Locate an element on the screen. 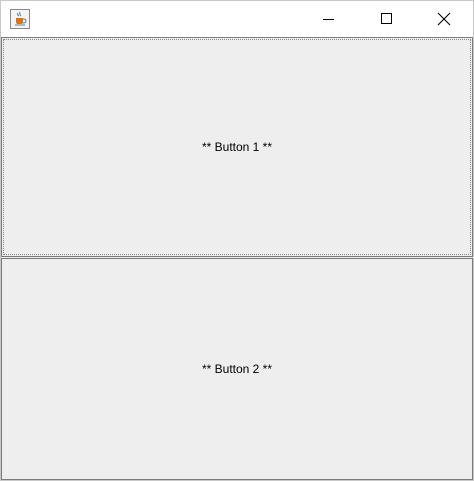 The width and height of the screenshot is (474, 481). close-button is located at coordinates (444, 19).